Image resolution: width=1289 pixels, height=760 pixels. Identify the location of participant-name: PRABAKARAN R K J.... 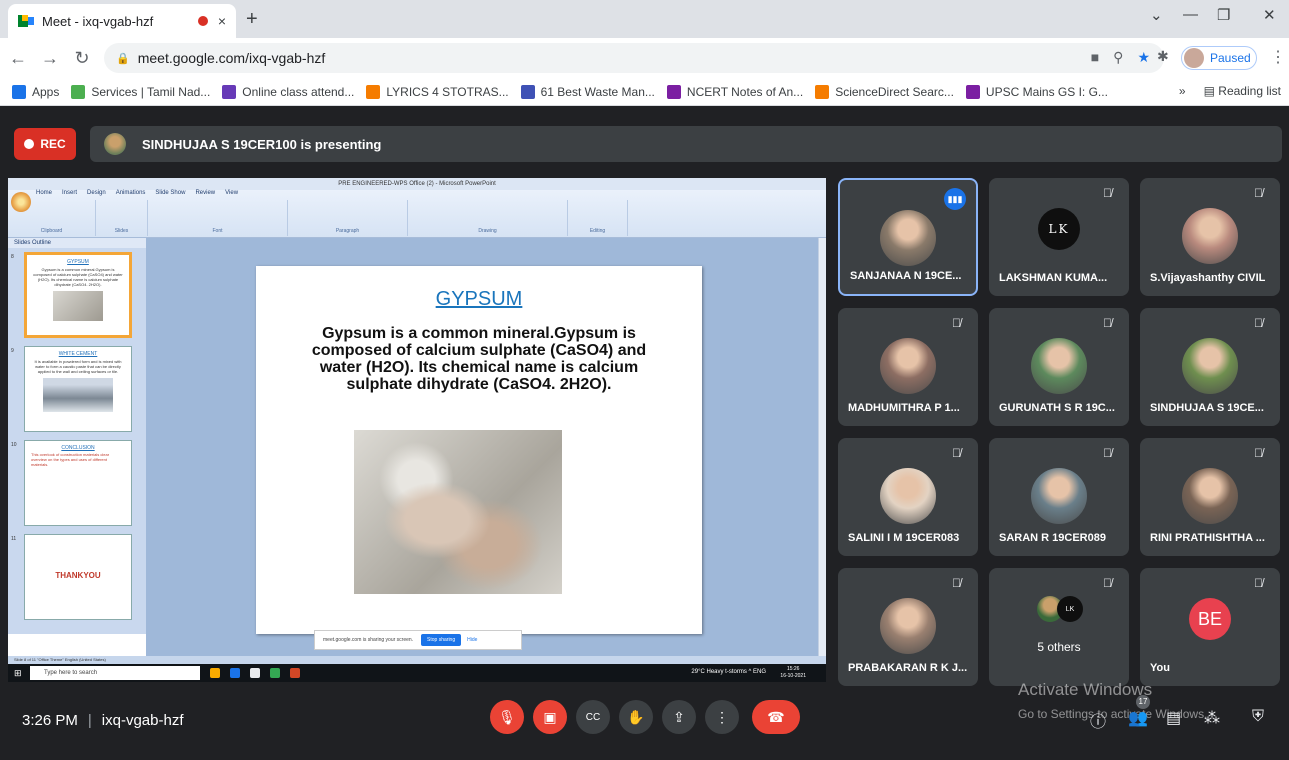
(908, 668).